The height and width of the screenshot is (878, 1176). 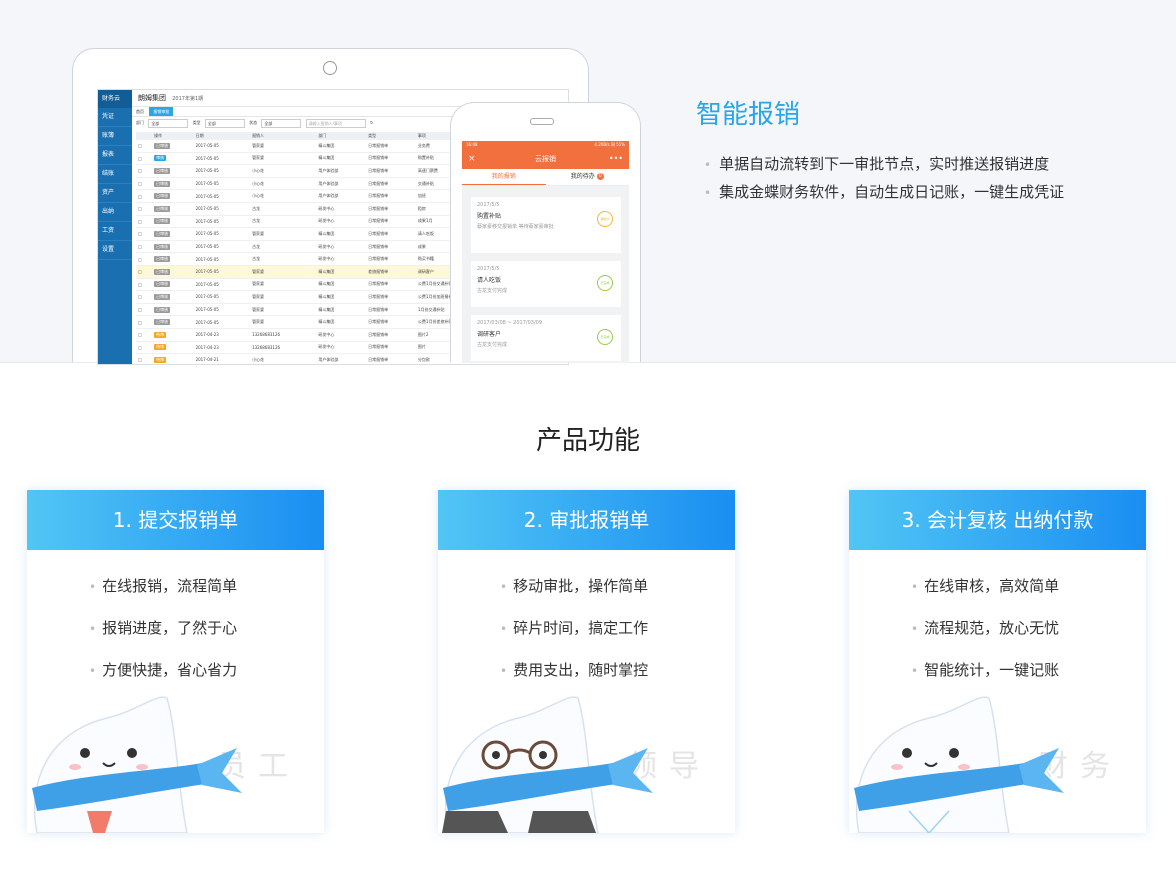 What do you see at coordinates (222, 335) in the screenshot?
I see `table-cell: 2017-04-23` at bounding box center [222, 335].